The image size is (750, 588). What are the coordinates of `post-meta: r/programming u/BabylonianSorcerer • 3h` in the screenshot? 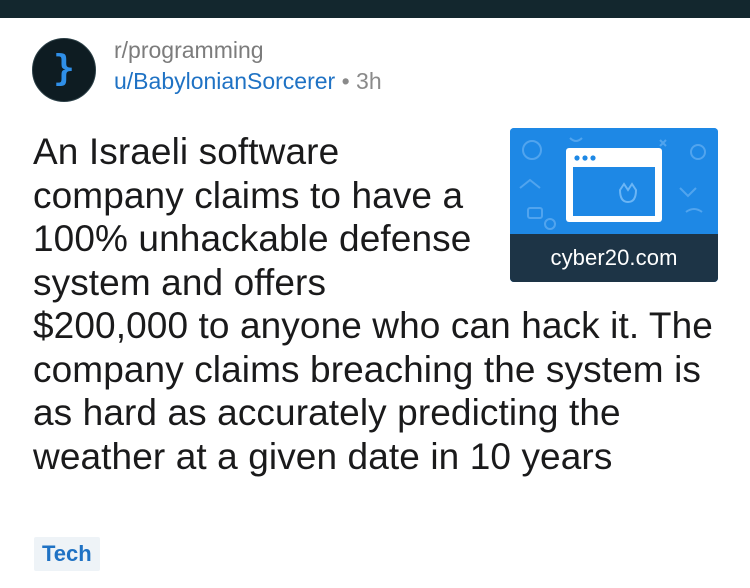 It's located at (248, 66).